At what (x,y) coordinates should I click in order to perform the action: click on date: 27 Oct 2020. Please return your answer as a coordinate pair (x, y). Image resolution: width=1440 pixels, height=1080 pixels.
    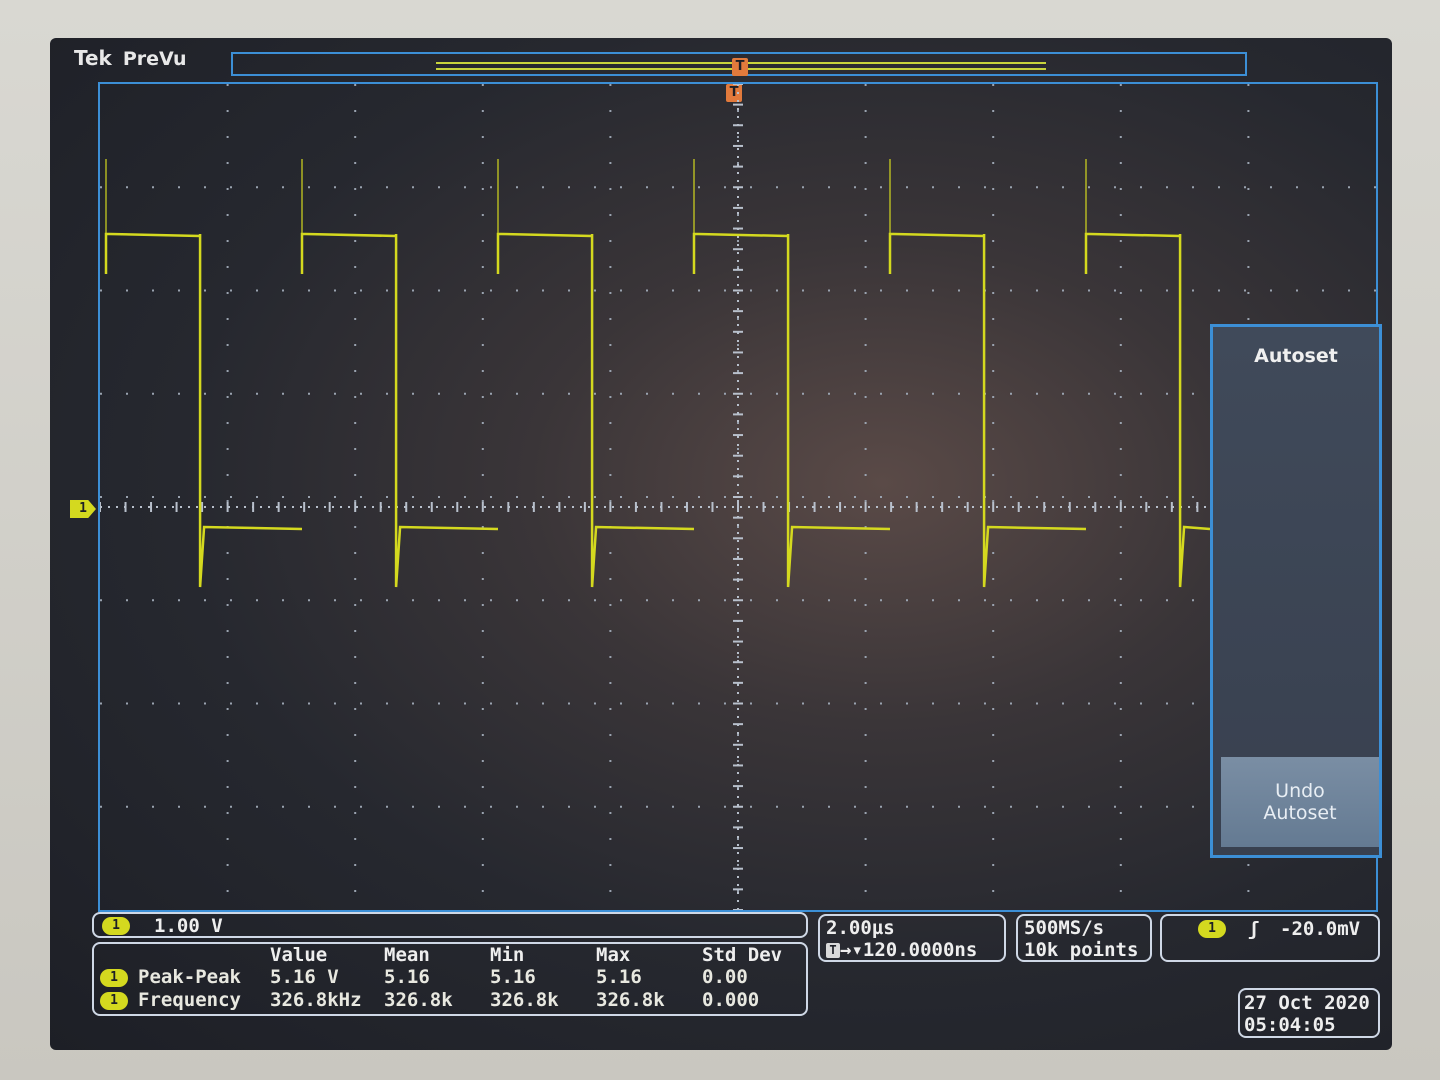
    Looking at the image, I should click on (1307, 1003).